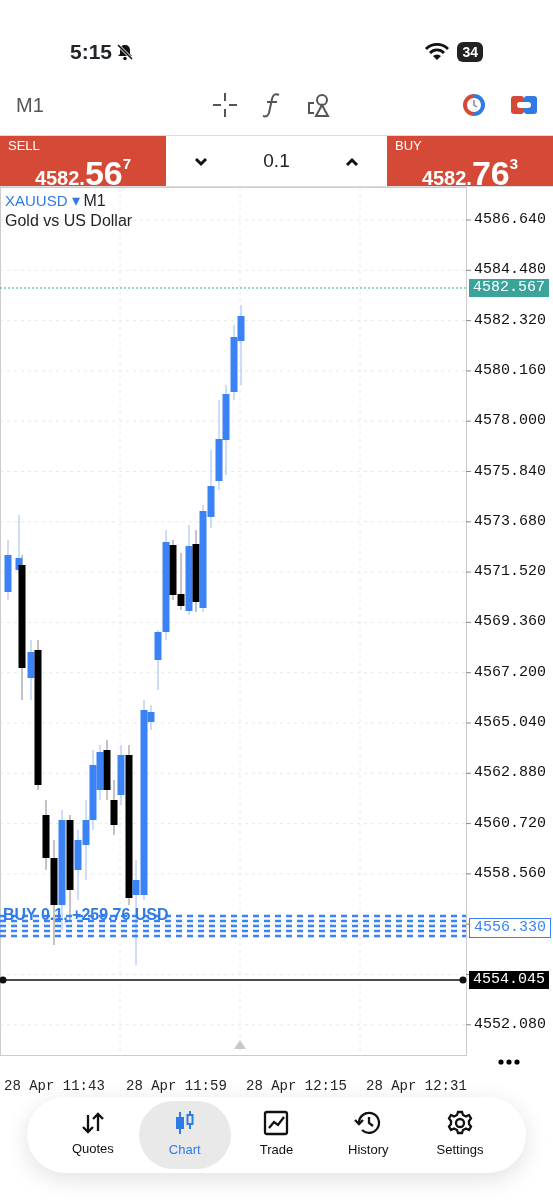 The width and height of the screenshot is (553, 1200). I want to click on price-axis-label: 4573.680, so click(510, 521).